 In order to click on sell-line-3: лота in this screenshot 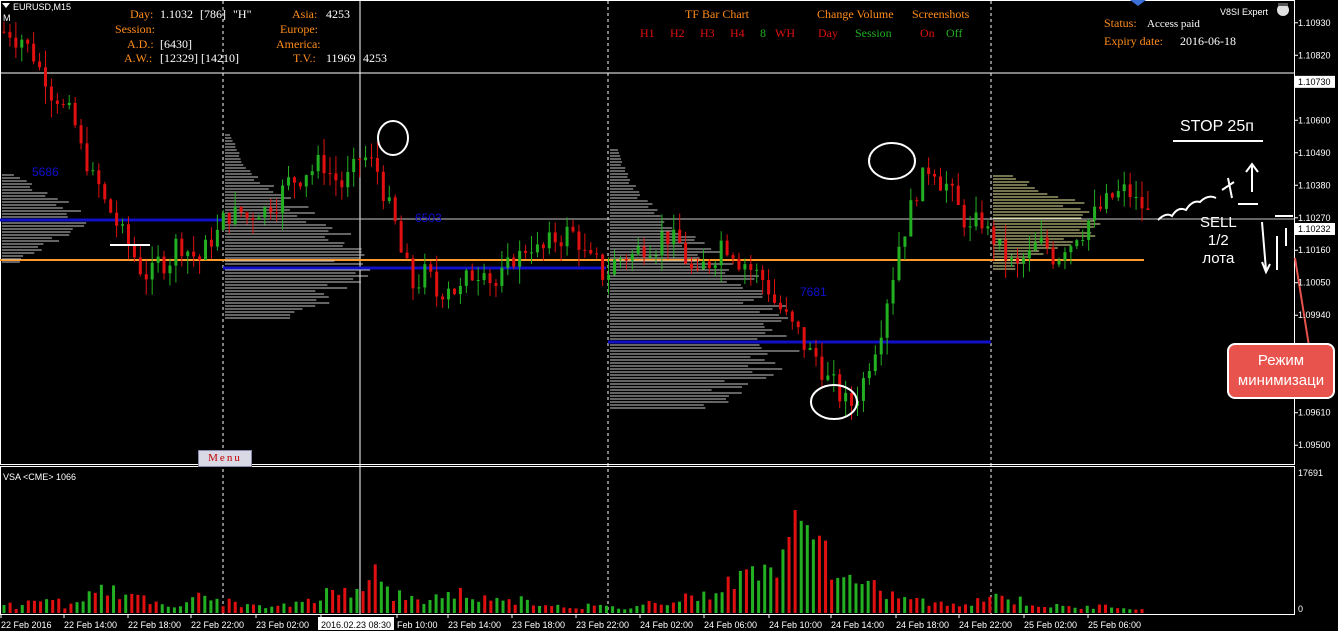, I will do `click(1218, 258)`.